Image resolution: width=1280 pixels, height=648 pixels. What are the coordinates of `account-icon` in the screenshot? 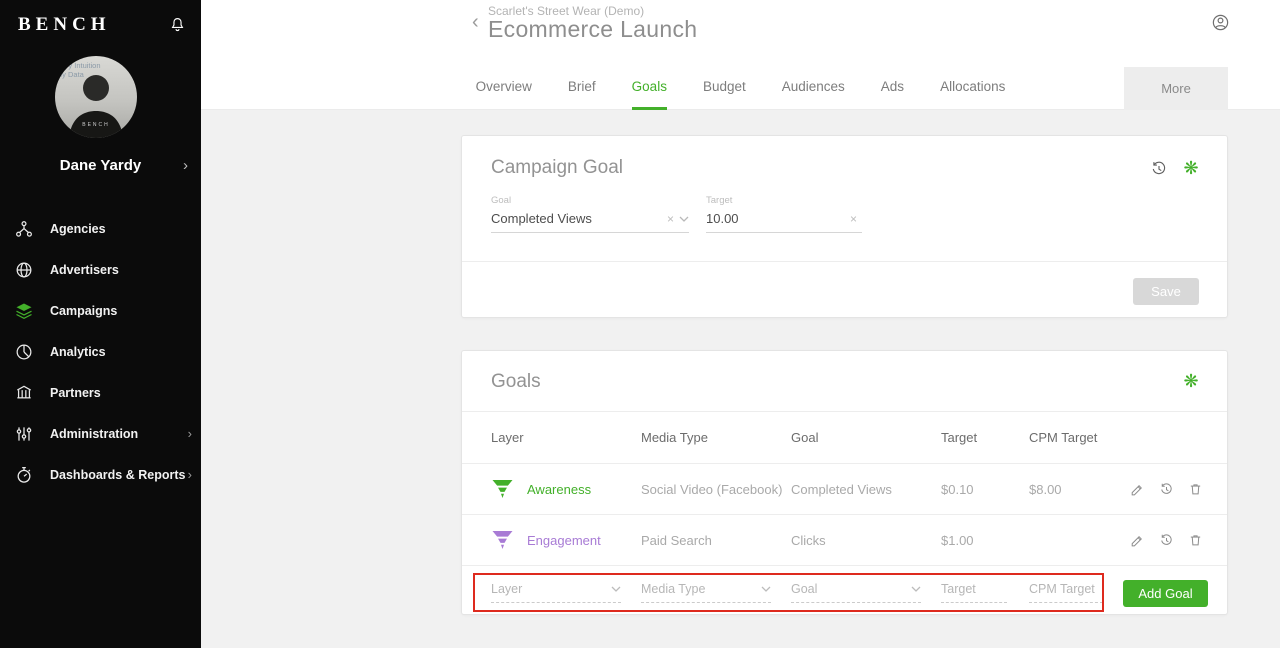 It's located at (1220, 22).